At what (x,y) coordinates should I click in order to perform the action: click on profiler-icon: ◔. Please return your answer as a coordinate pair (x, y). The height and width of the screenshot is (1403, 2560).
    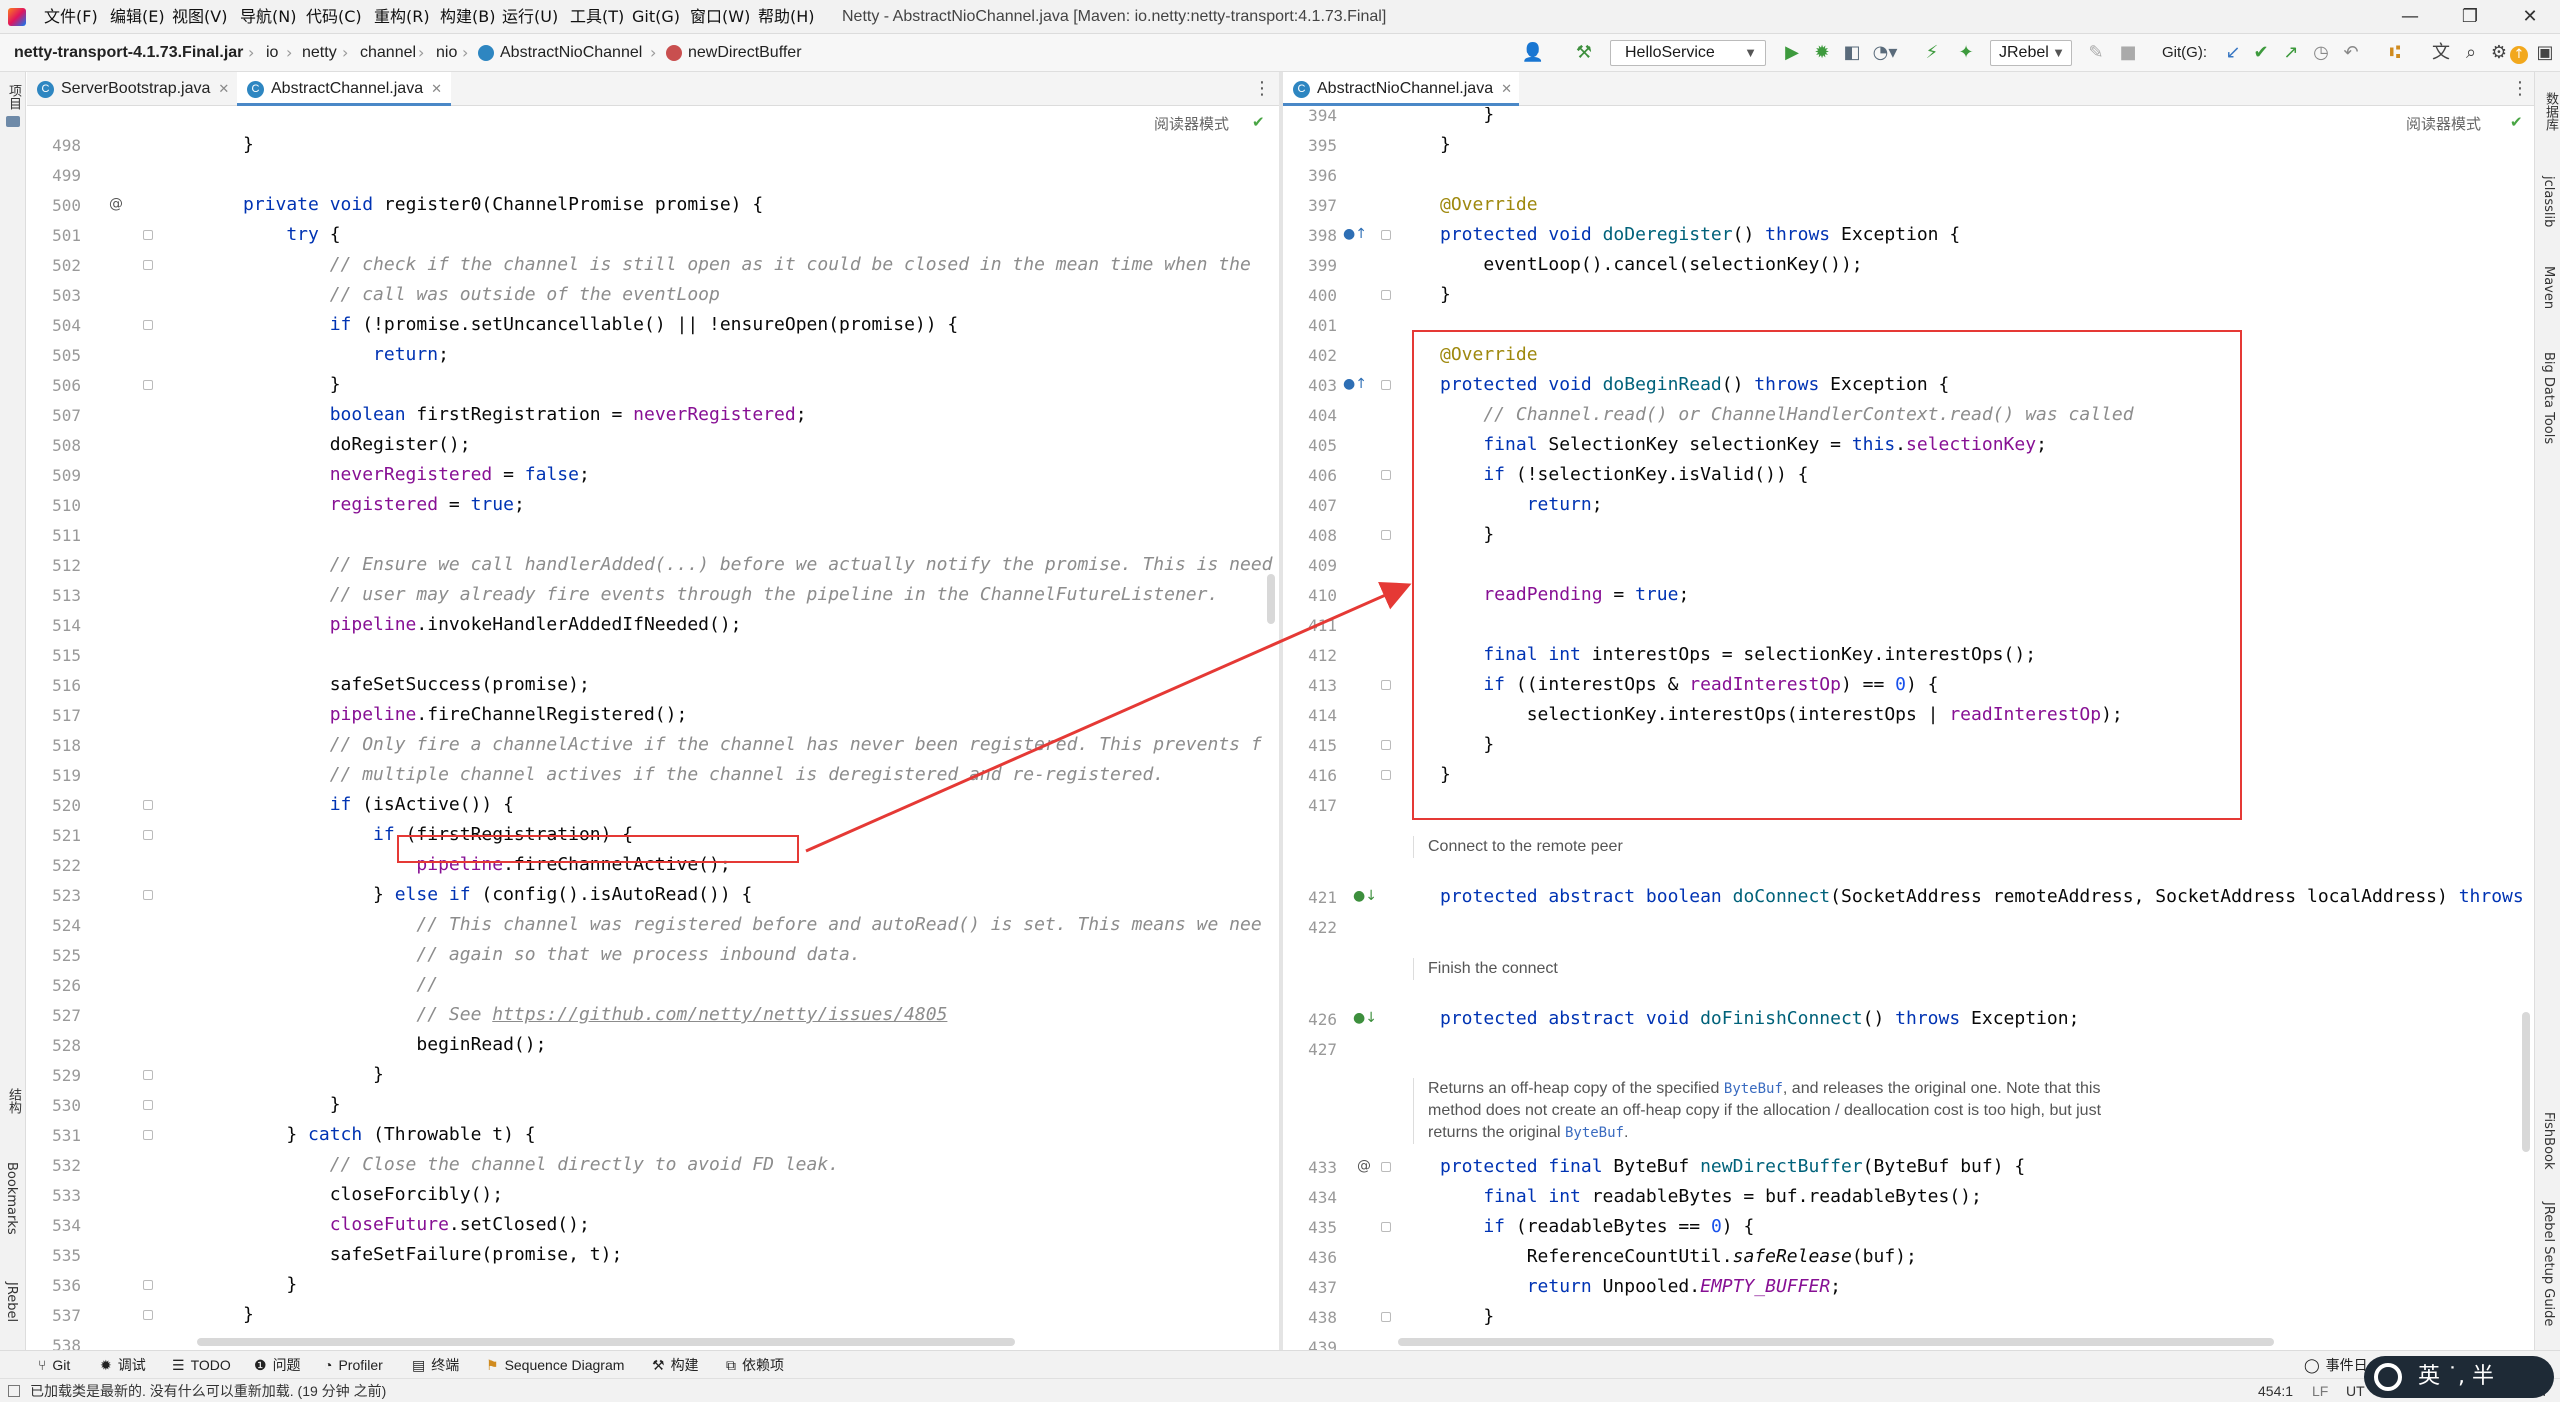
    Looking at the image, I should click on (328, 1365).